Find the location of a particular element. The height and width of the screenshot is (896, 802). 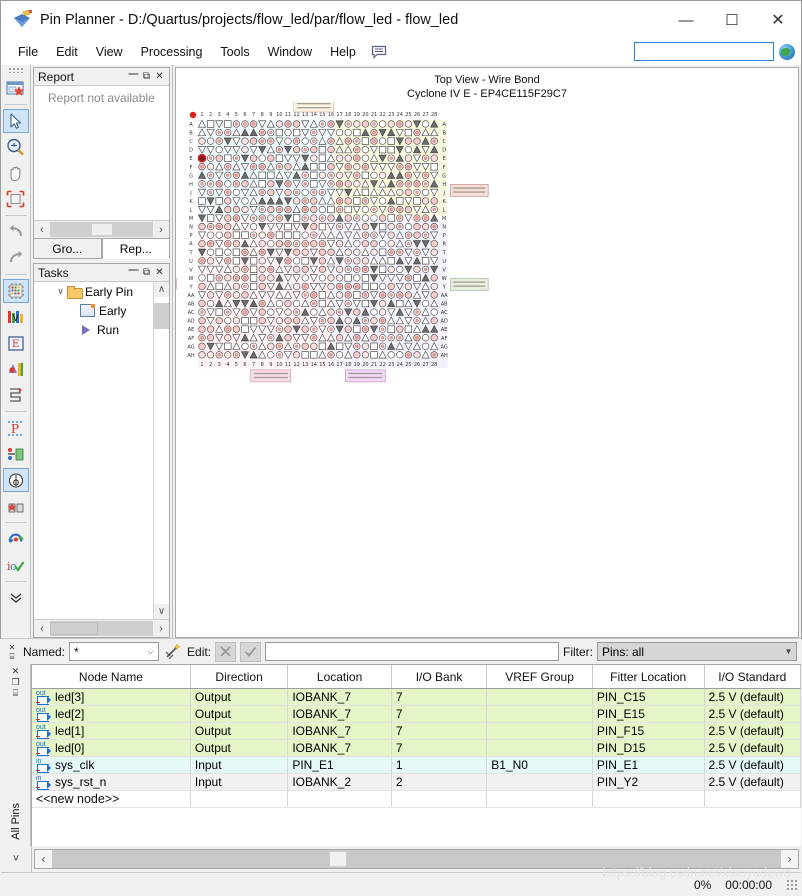

filter-combo: Pins: all ▼ is located at coordinates (697, 651).